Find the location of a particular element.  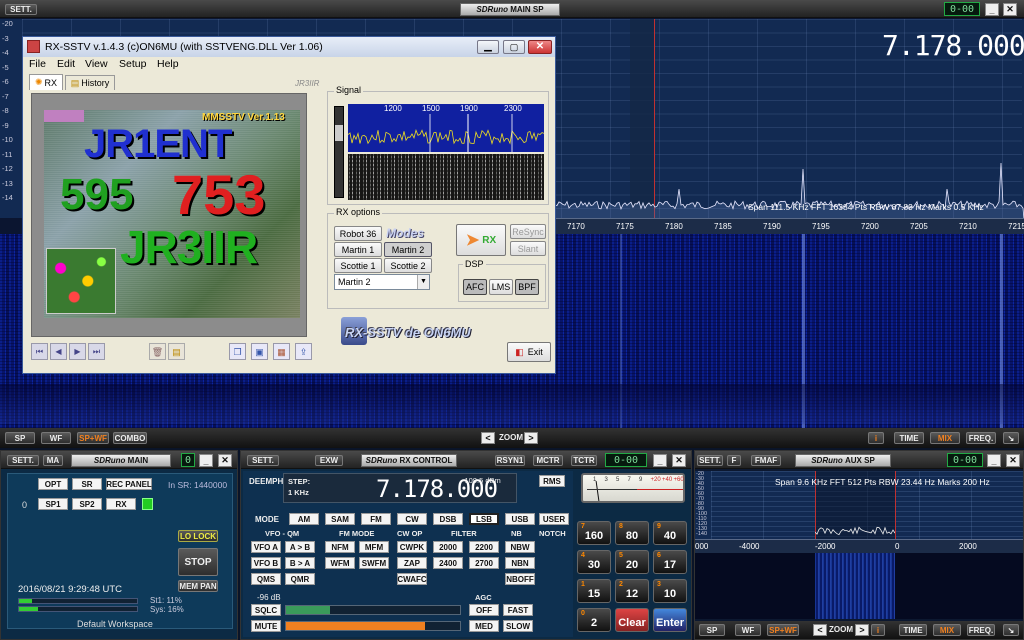

option-swfm-button: SWFM is located at coordinates (374, 563).